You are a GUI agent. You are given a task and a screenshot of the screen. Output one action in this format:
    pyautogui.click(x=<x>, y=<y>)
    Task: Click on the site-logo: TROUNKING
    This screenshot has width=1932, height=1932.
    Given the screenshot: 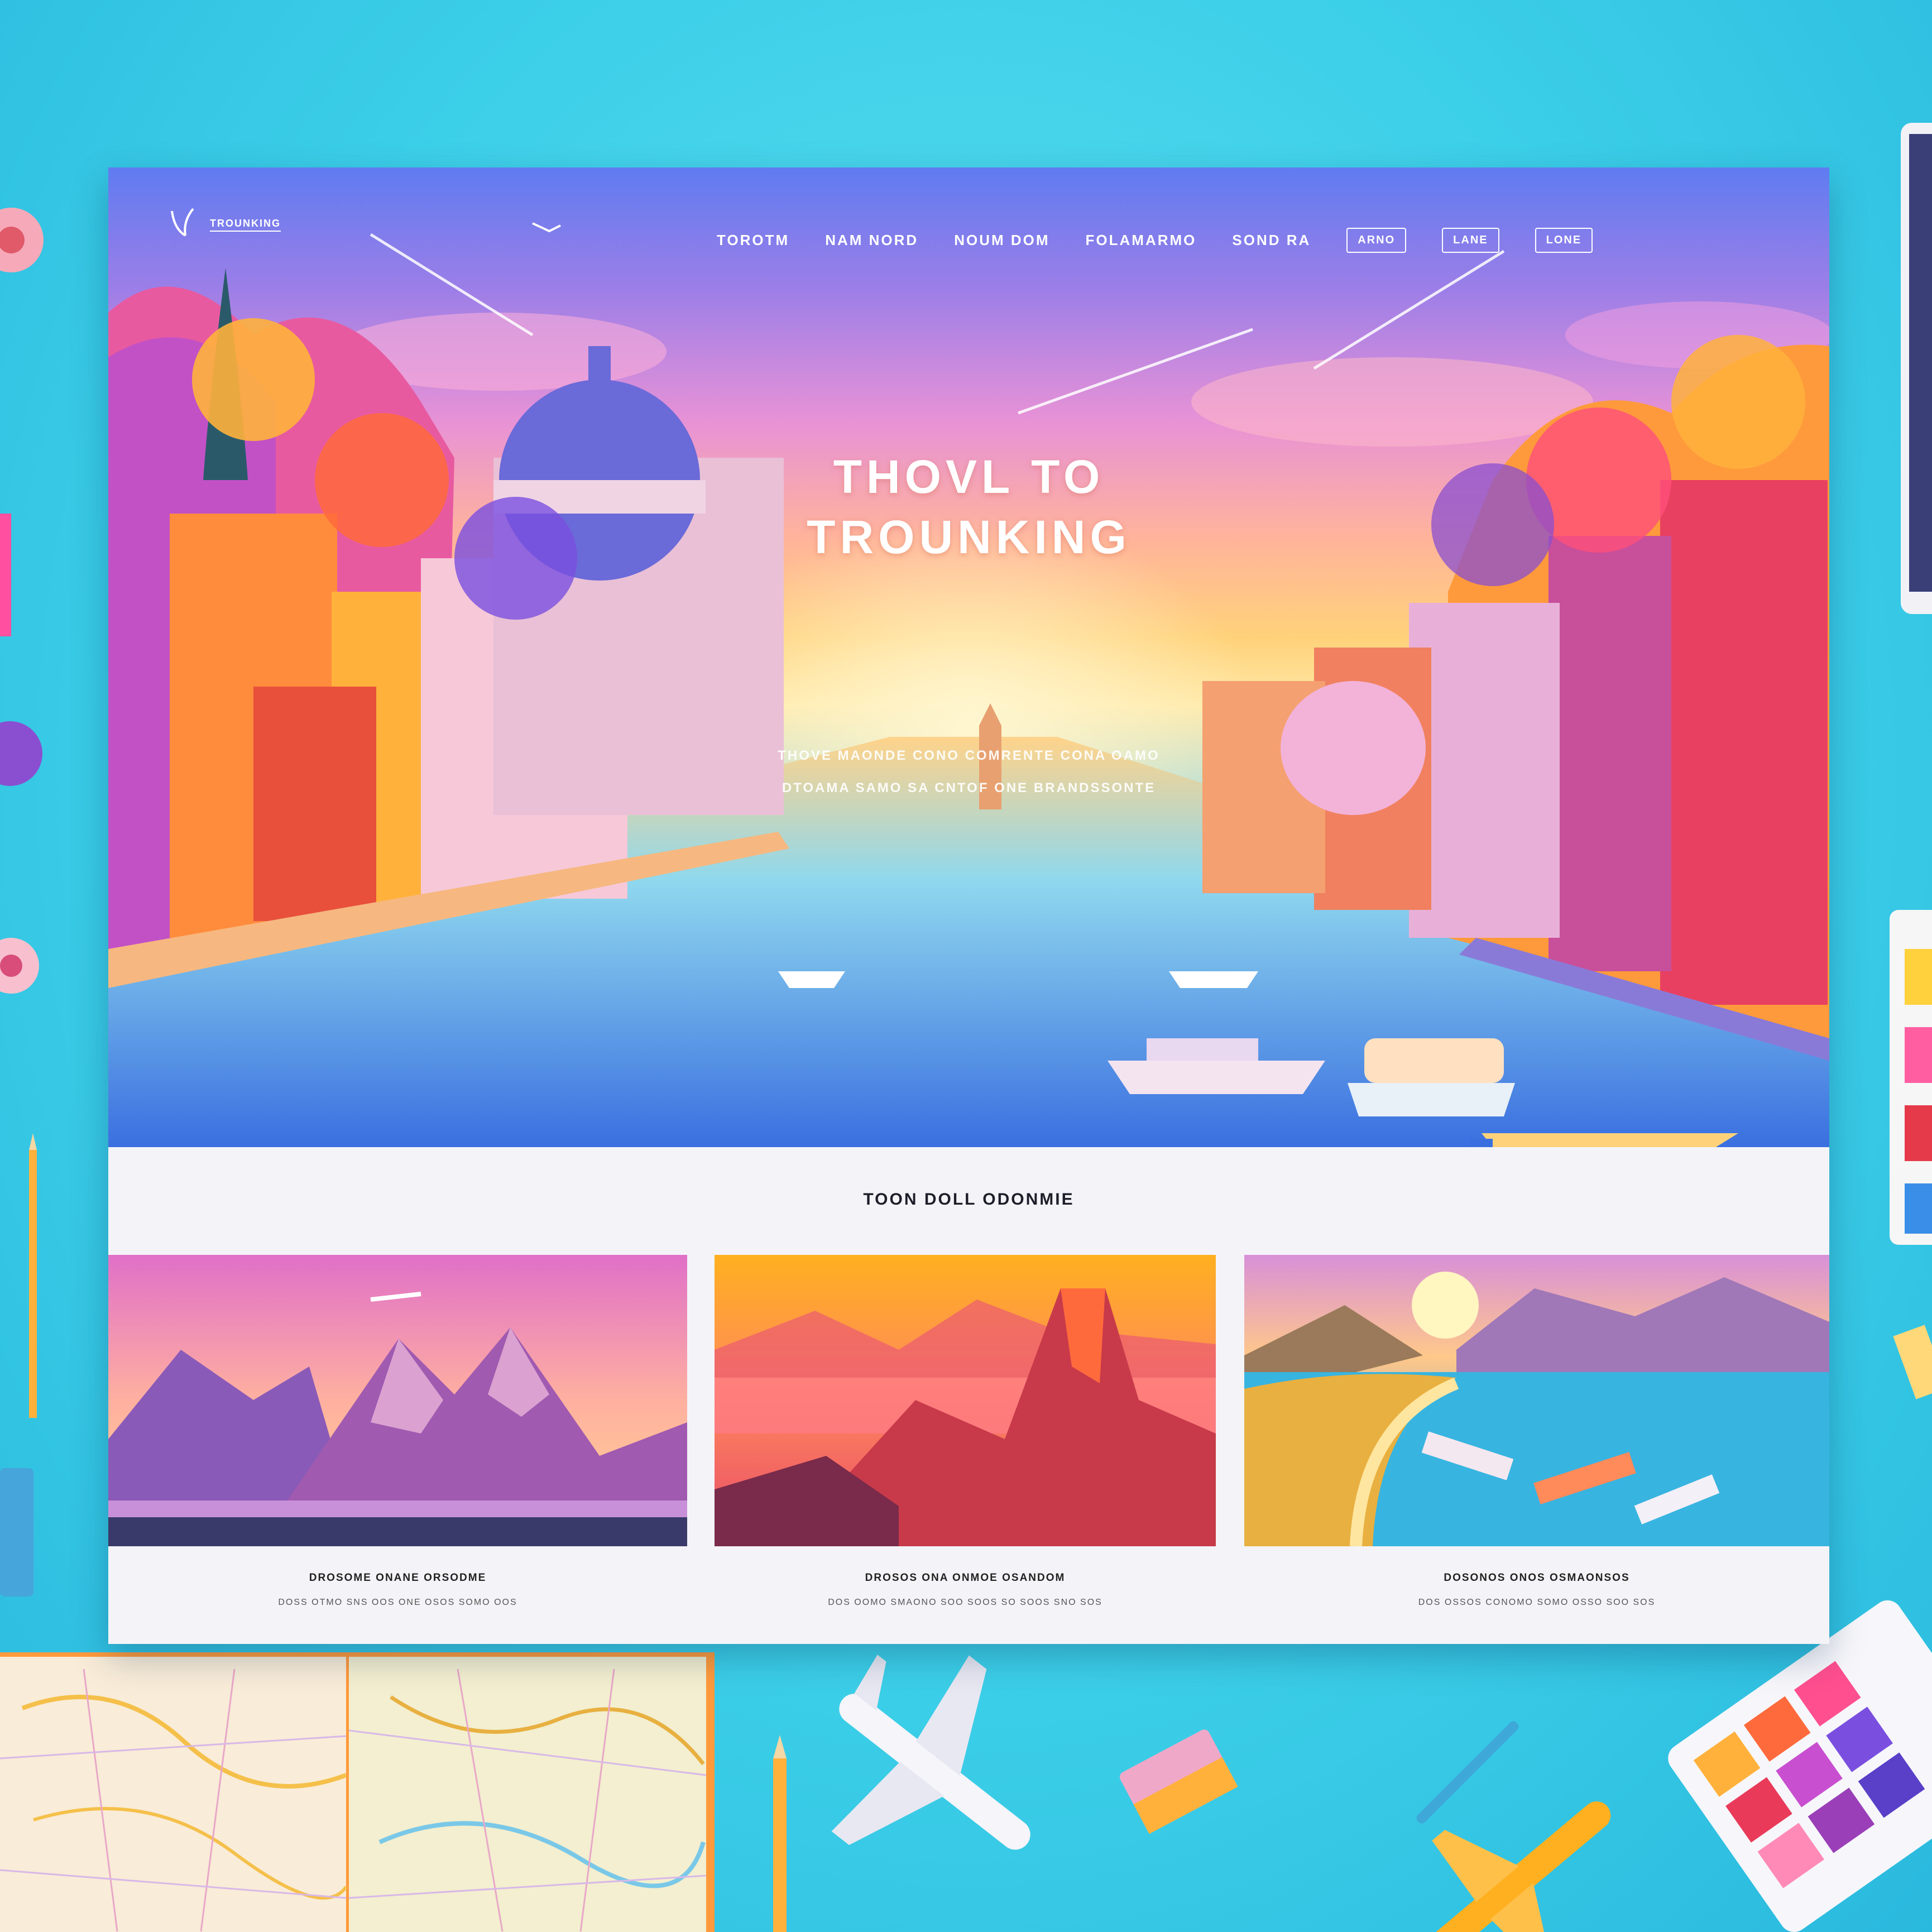 What is the action you would take?
    pyautogui.click(x=225, y=225)
    